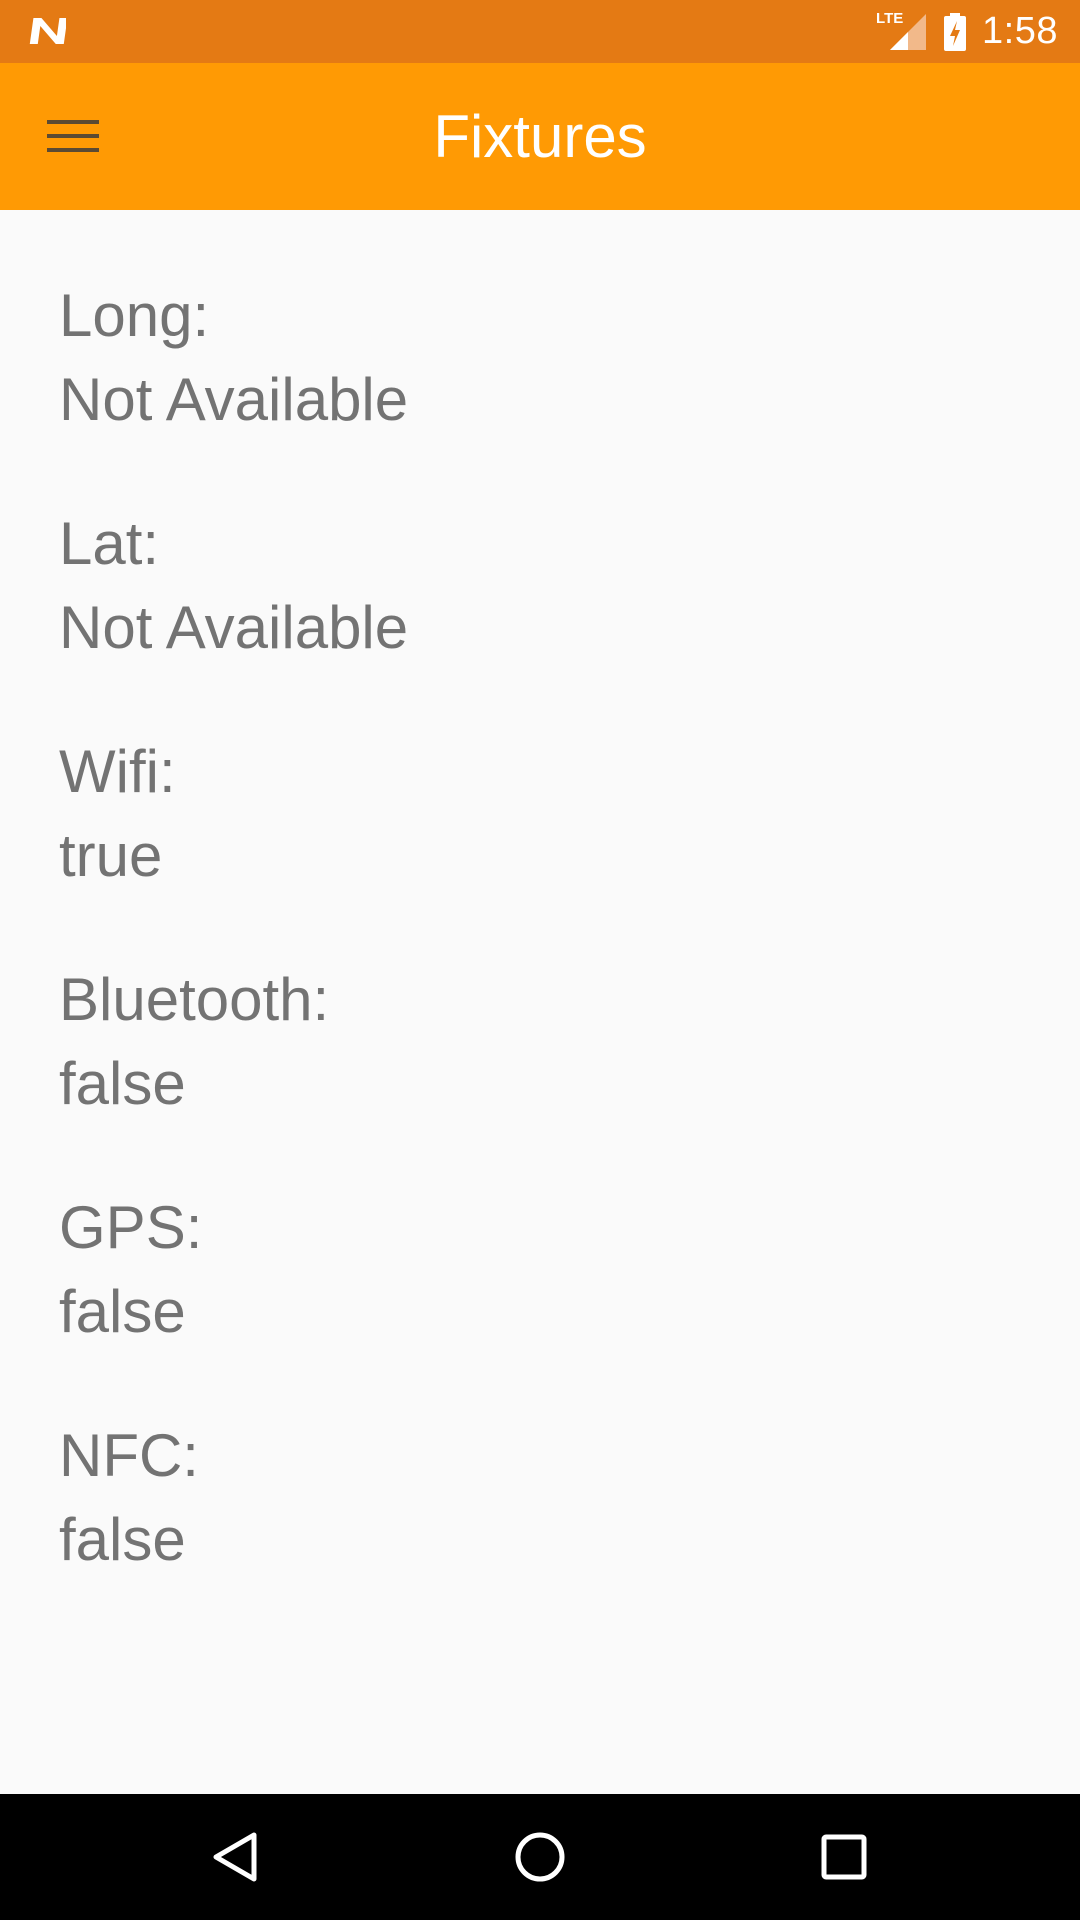  Describe the element at coordinates (109, 543) in the screenshot. I see `field-label: Lat:` at that location.